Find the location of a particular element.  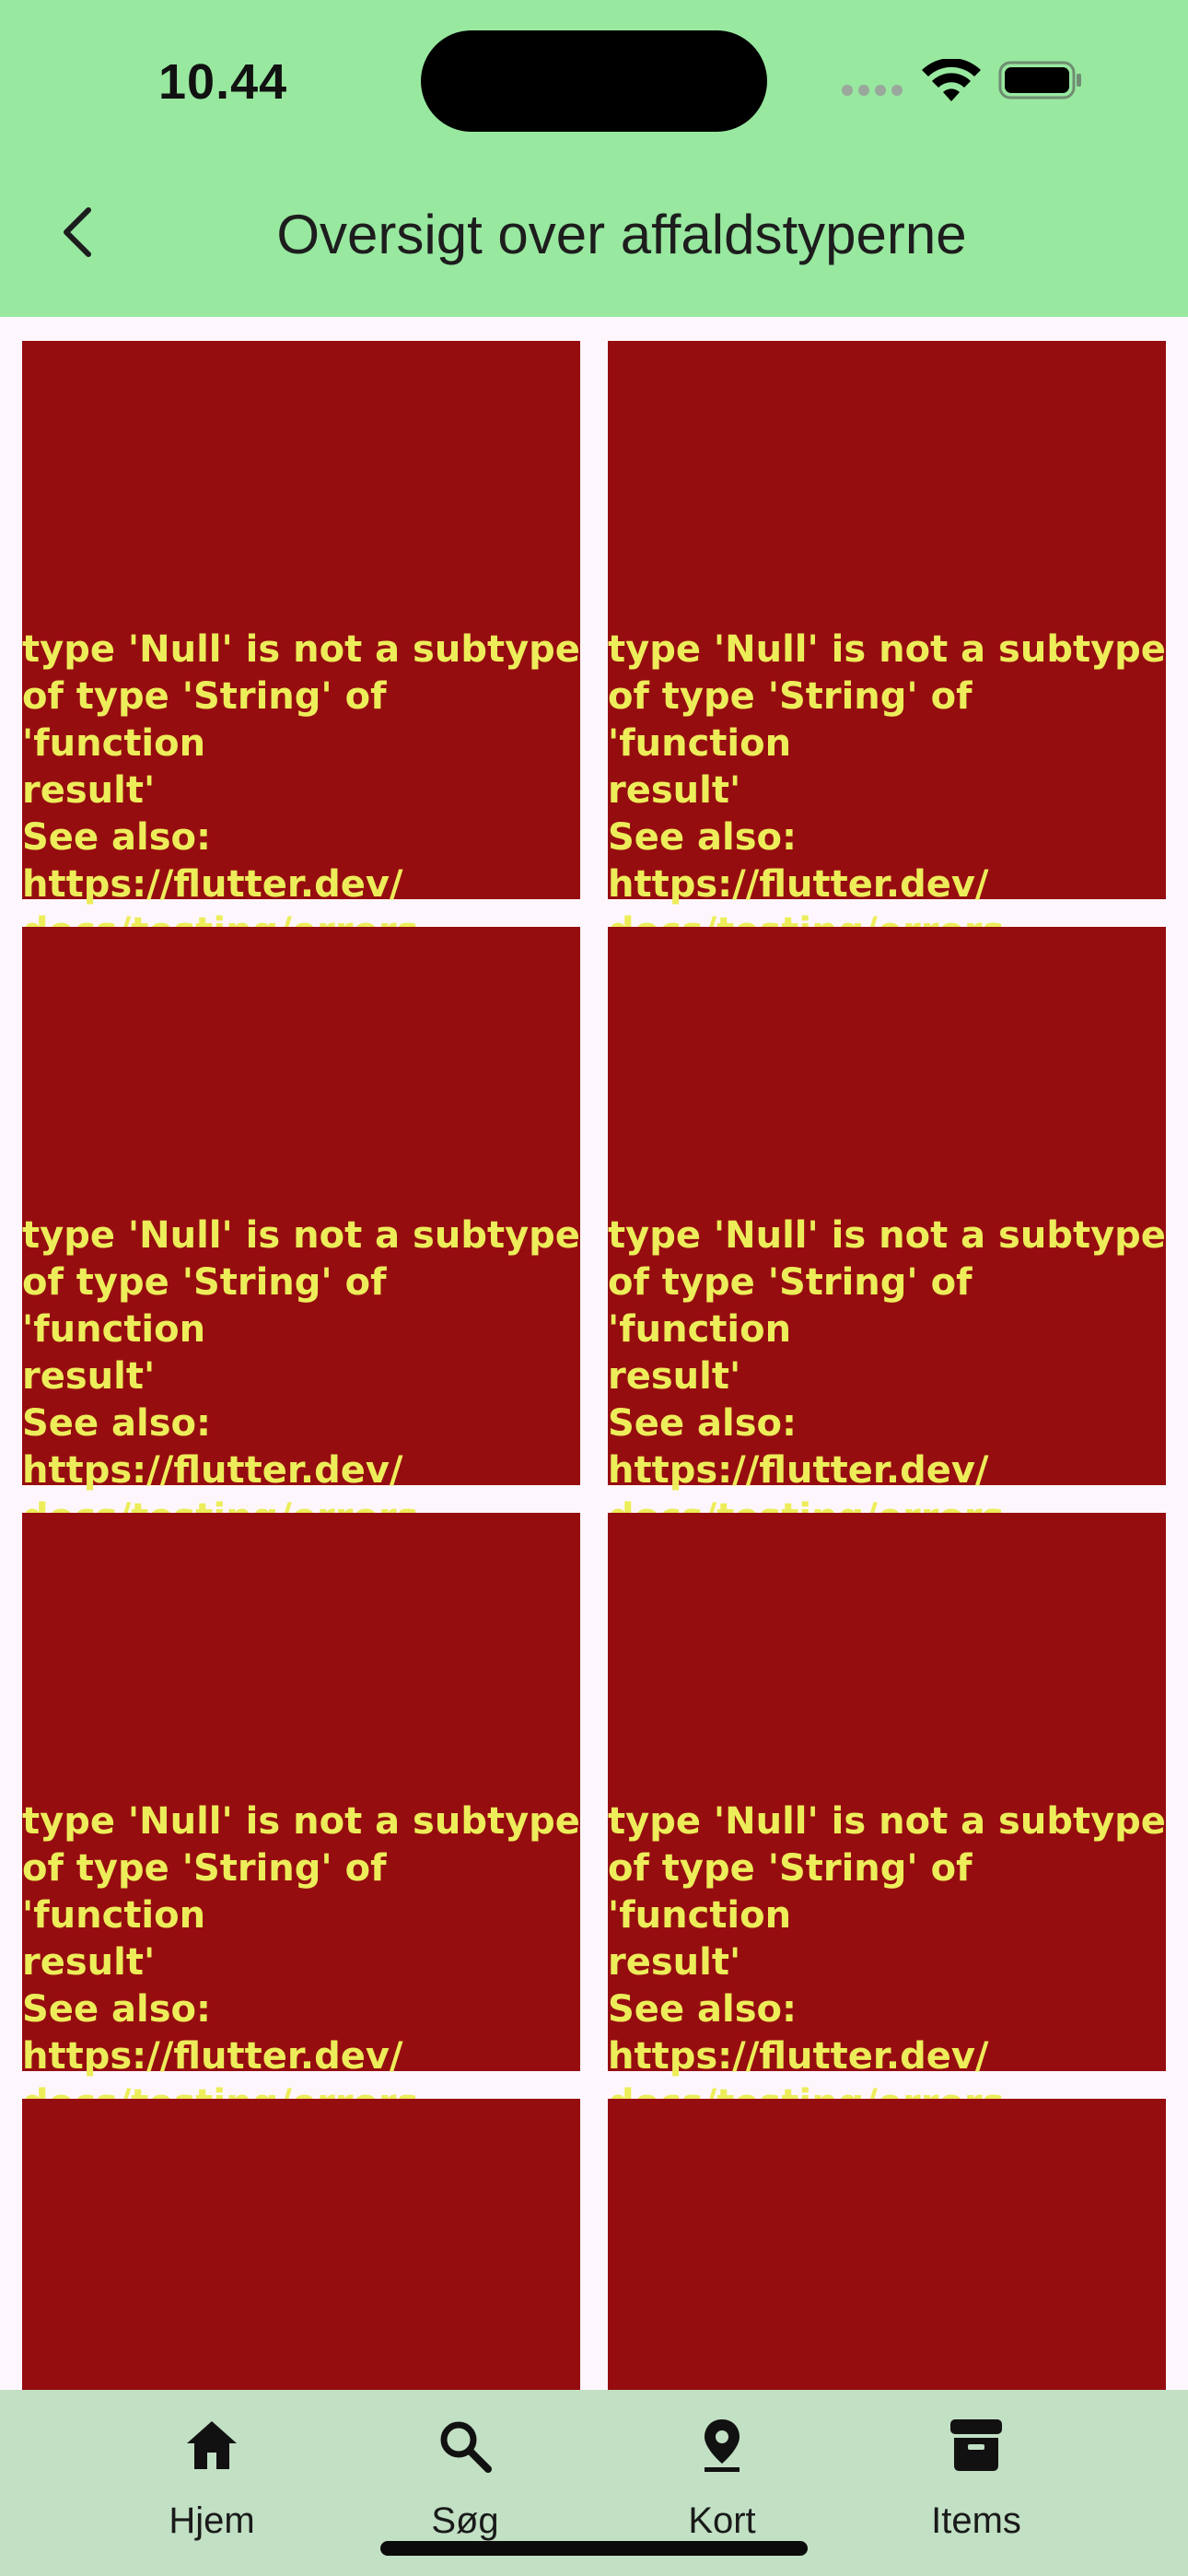

nav-item-items: Items is located at coordinates (976, 2491).